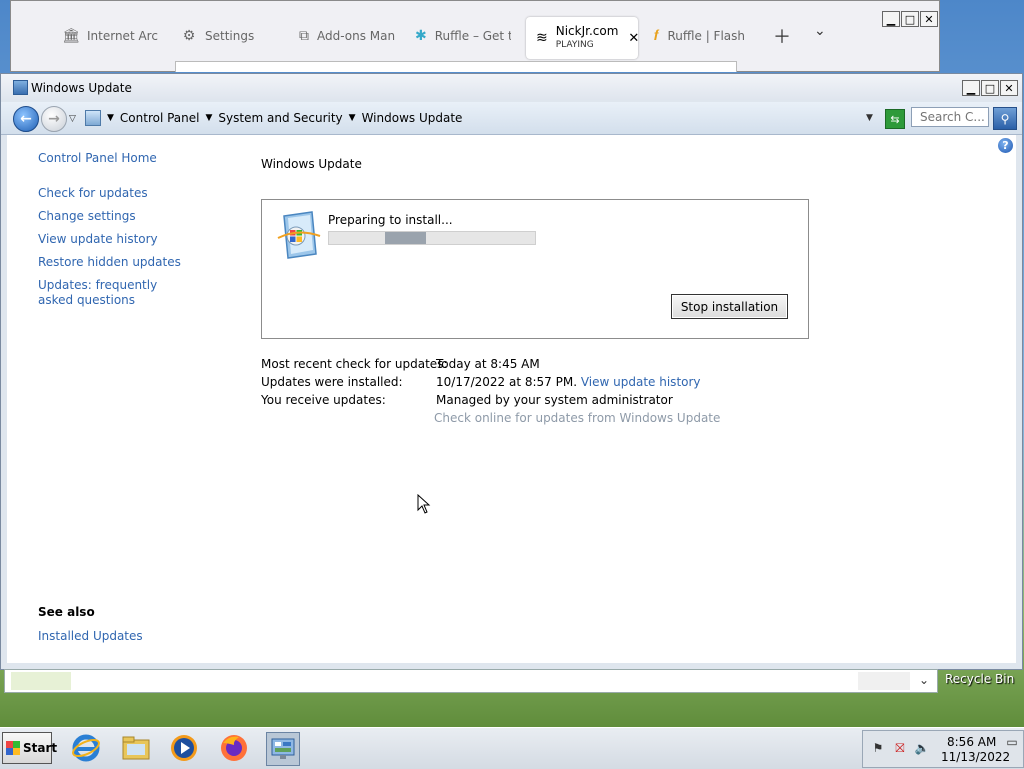 This screenshot has width=1024, height=769. Describe the element at coordinates (72, 119) in the screenshot. I see `recent-pages-dropdown-icon: ▽` at that location.